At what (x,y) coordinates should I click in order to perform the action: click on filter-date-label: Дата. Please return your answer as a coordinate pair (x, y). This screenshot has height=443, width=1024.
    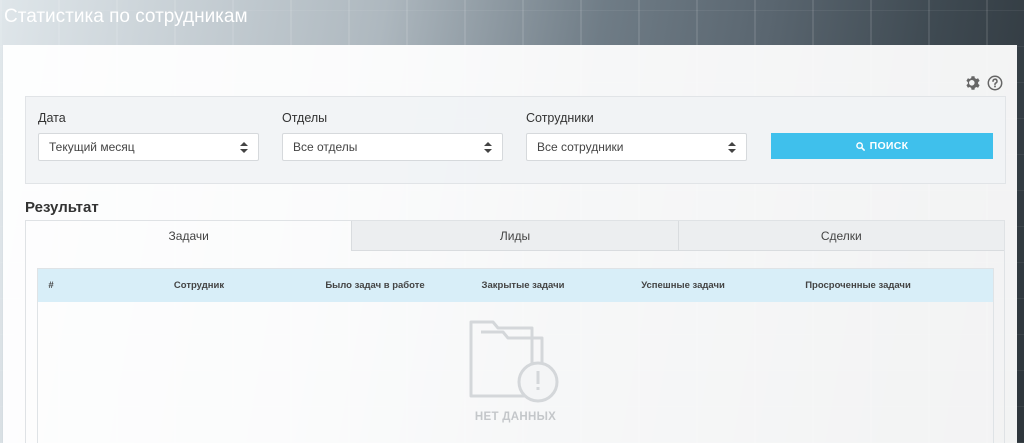
    Looking at the image, I should click on (52, 118).